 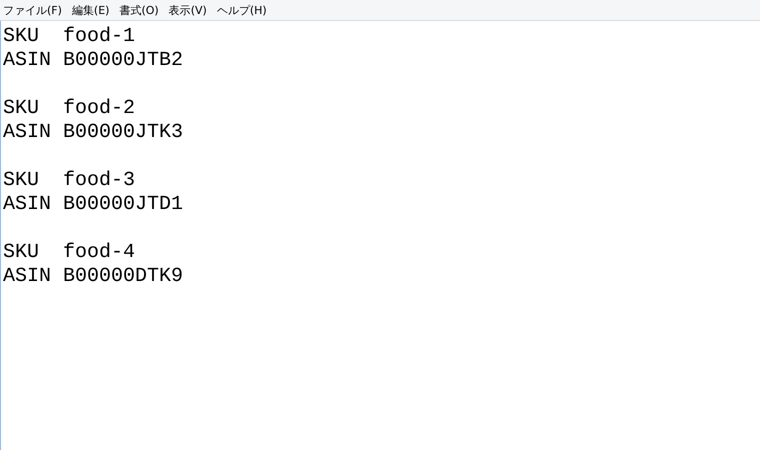 I want to click on text-line: ASIN B00000JTK3, so click(x=93, y=132).